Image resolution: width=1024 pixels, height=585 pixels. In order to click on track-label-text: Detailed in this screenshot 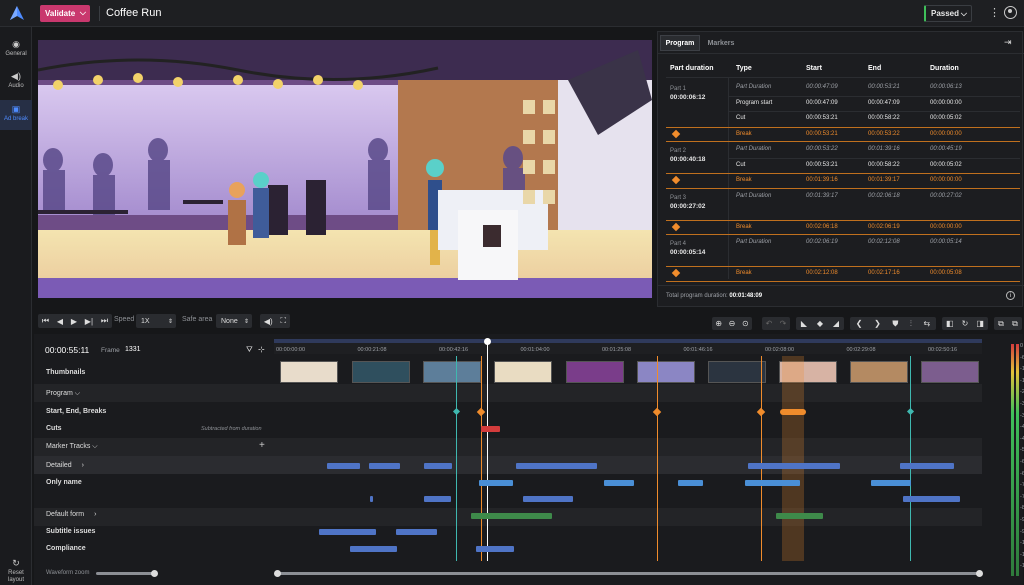, I will do `click(59, 465)`.